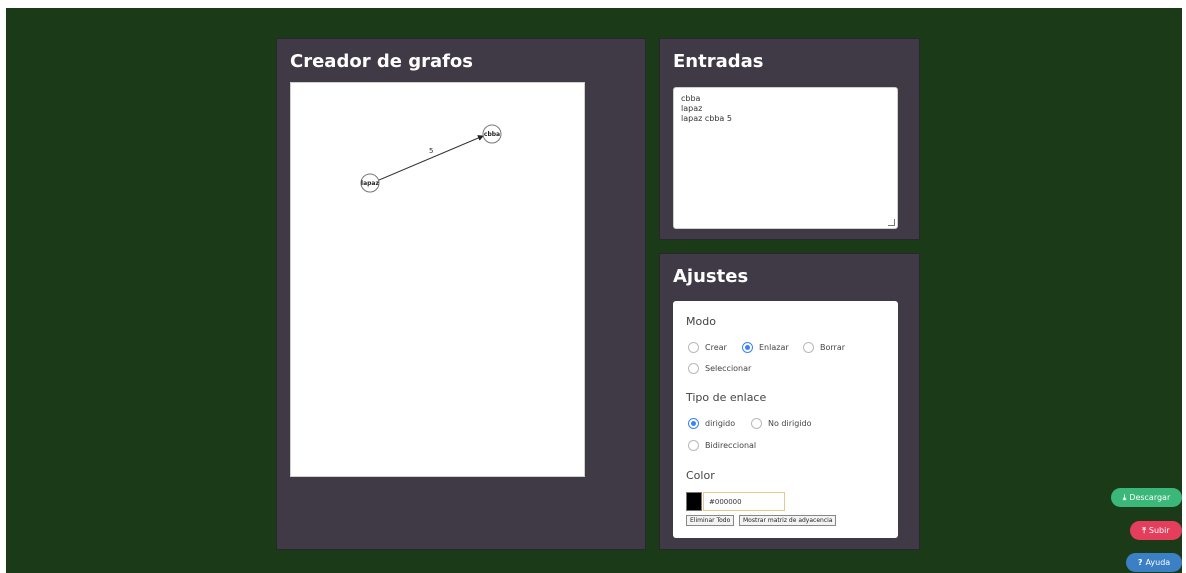 This screenshot has height=573, width=1186. Describe the element at coordinates (701, 321) in the screenshot. I see `mode-label: Modo` at that location.